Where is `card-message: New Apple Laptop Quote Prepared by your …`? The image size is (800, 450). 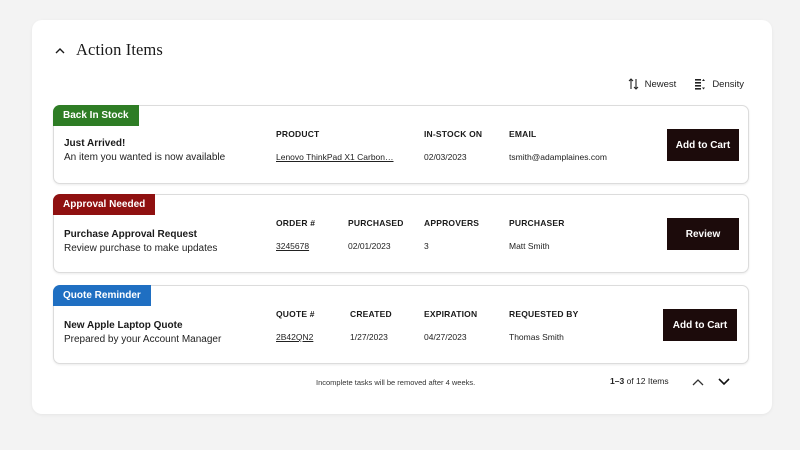
card-message: New Apple Laptop Quote Prepared by your … is located at coordinates (142, 332).